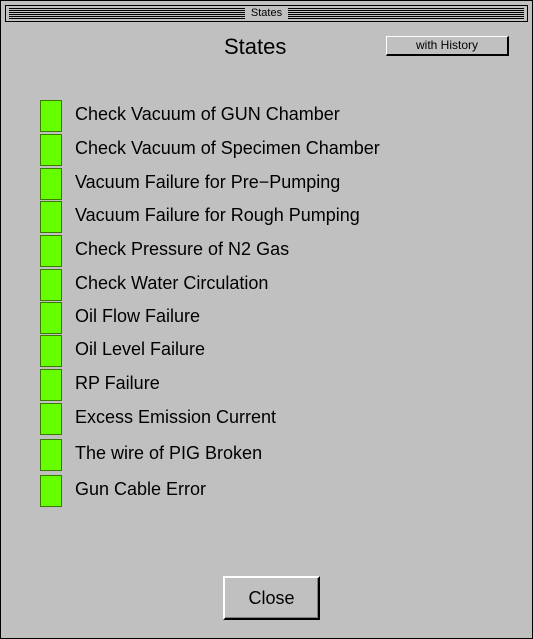 The width and height of the screenshot is (533, 639). I want to click on state-label: Gun Cable Error, so click(141, 489).